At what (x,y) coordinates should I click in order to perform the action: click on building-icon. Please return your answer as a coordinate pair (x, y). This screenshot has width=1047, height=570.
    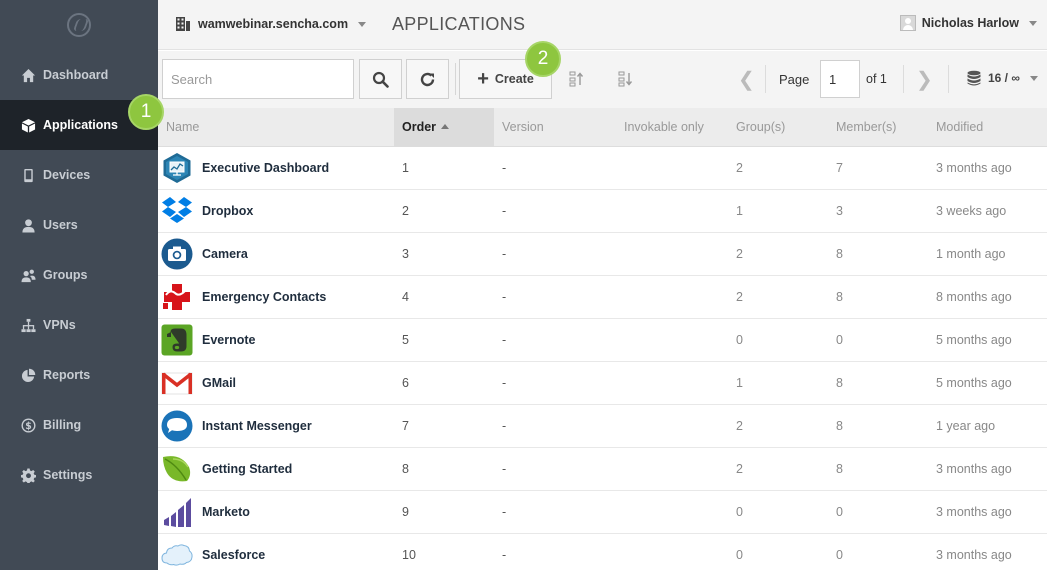
    Looking at the image, I should click on (183, 24).